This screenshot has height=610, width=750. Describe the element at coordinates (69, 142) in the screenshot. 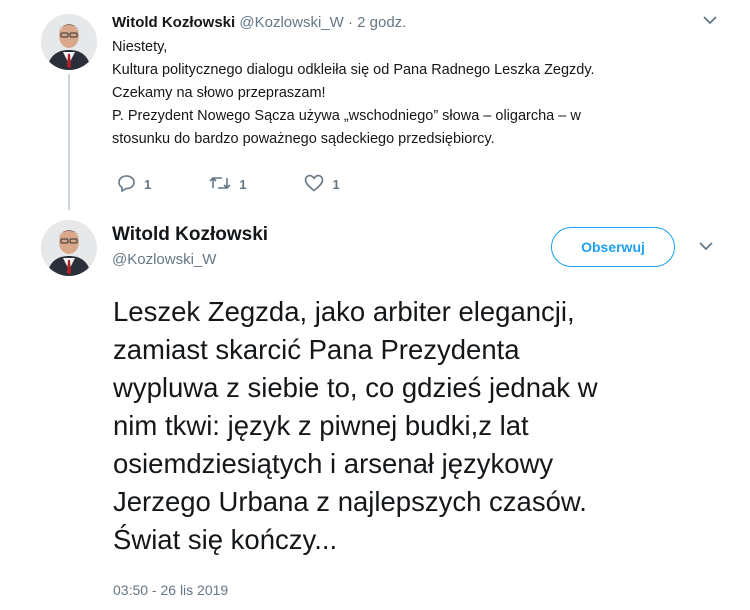

I see `thread-connector-line` at that location.